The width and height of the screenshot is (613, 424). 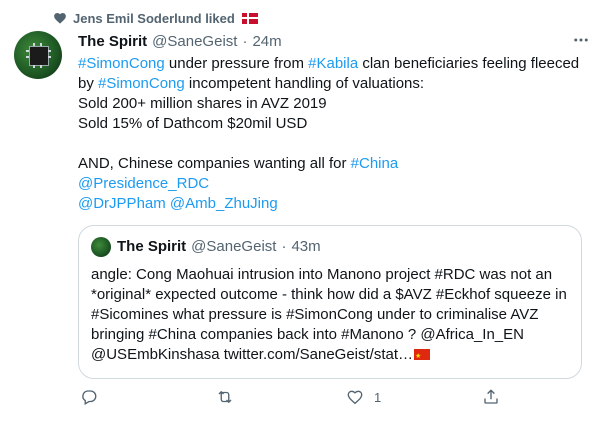 I want to click on mention-link: @Presidence_RDC, so click(x=143, y=183).